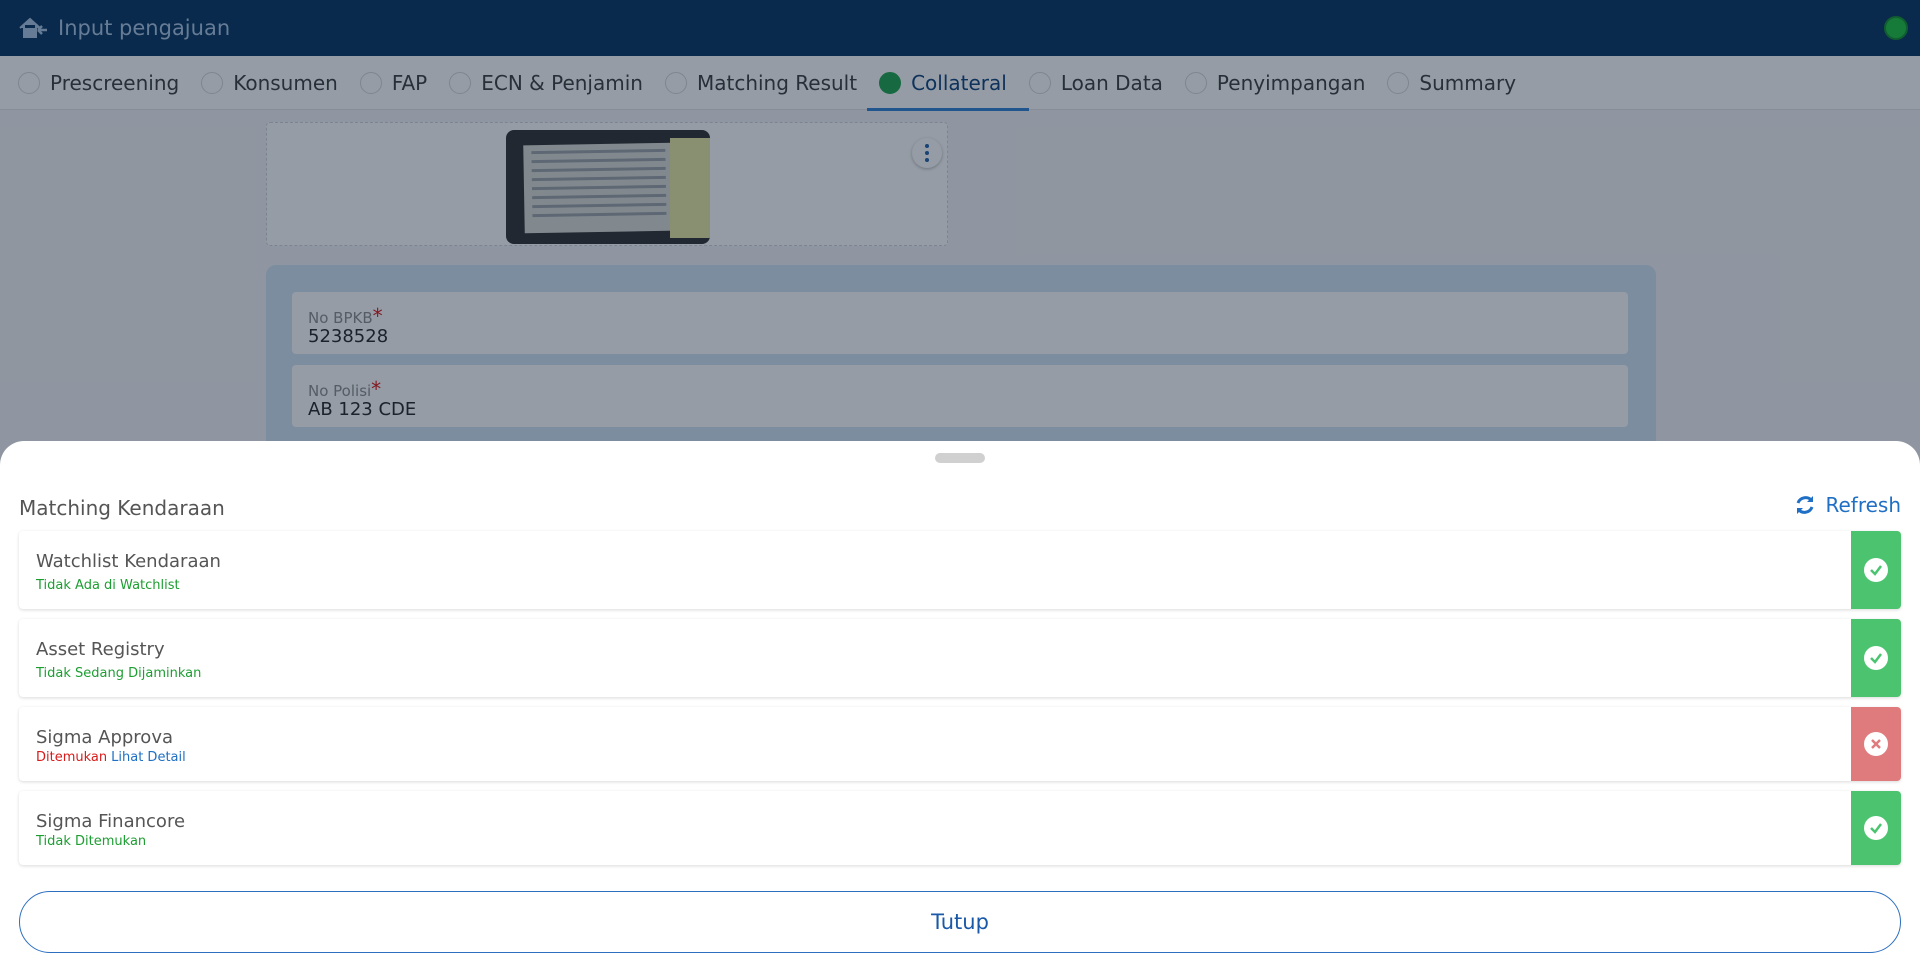  Describe the element at coordinates (960, 744) in the screenshot. I see `list-item-sigma-approva: Sigma Approva Ditemukan Lihat Detail` at that location.